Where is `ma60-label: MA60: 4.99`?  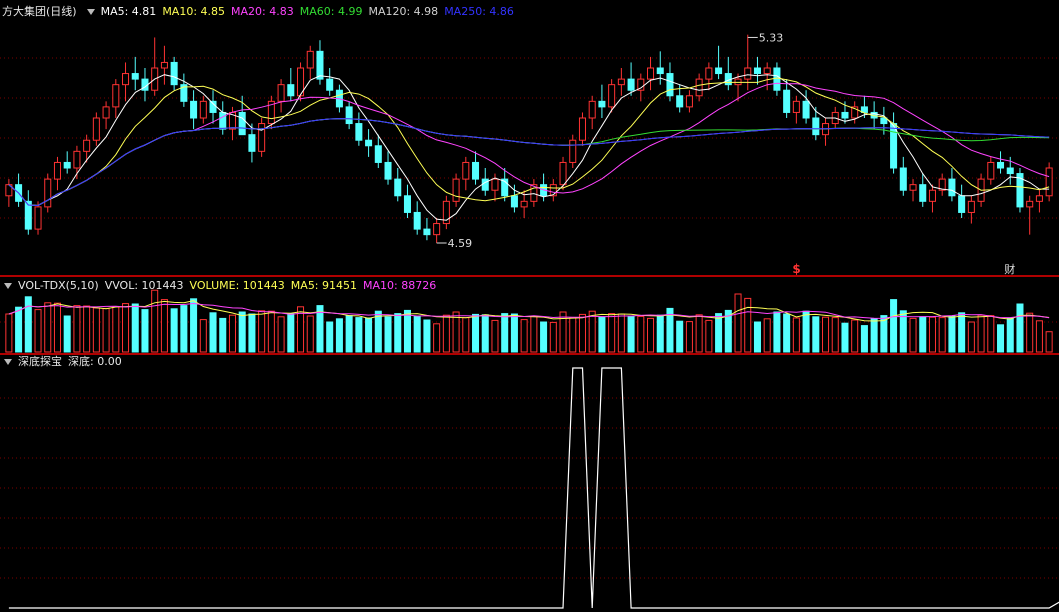
ma60-label: MA60: 4.99 is located at coordinates (331, 11).